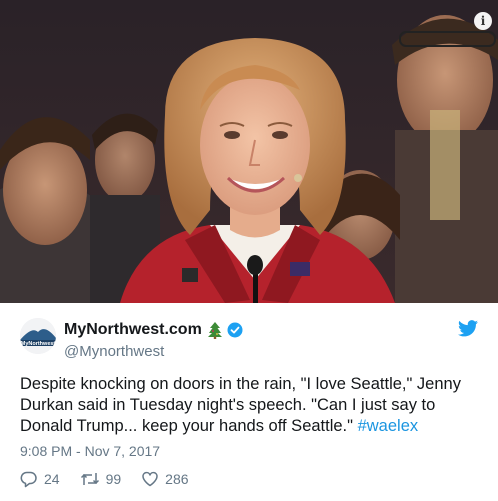  I want to click on tweet-actions: 24 99 286, so click(114, 479).